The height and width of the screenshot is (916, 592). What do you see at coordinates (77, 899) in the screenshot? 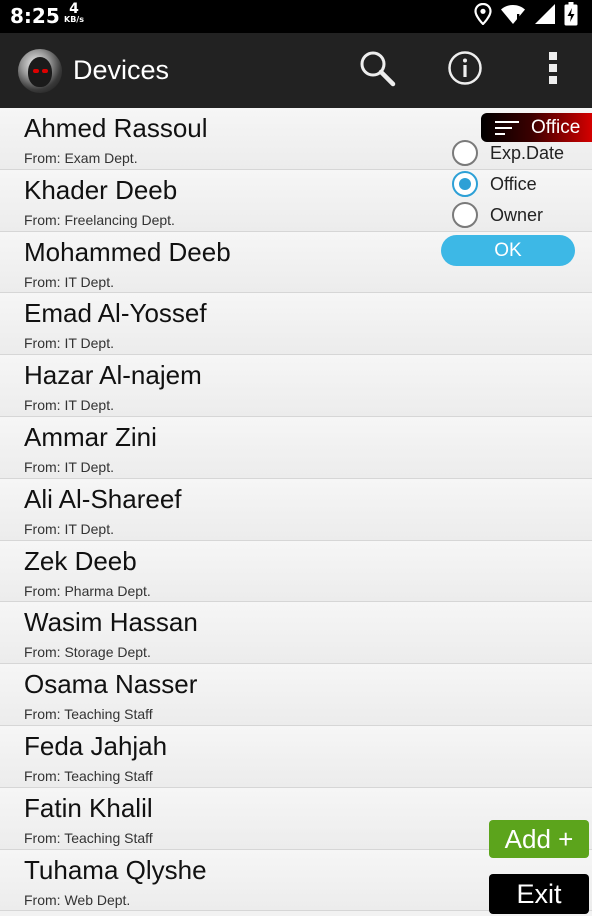
I see `device-dept: From: Web Dept.` at bounding box center [77, 899].